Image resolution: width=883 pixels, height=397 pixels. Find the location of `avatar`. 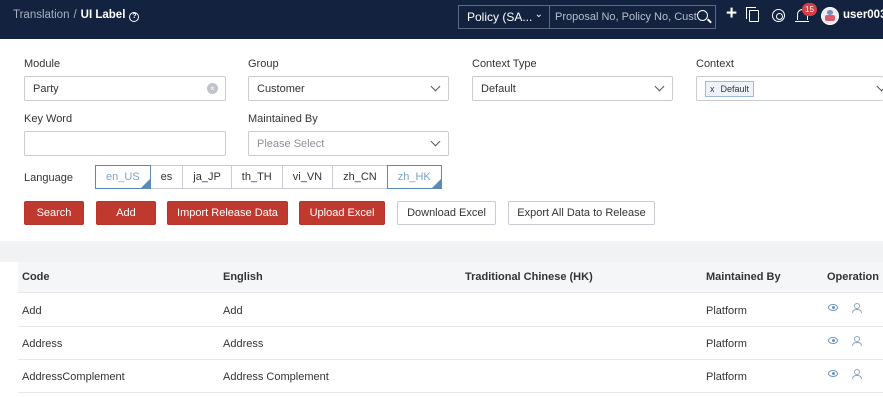

avatar is located at coordinates (830, 16).